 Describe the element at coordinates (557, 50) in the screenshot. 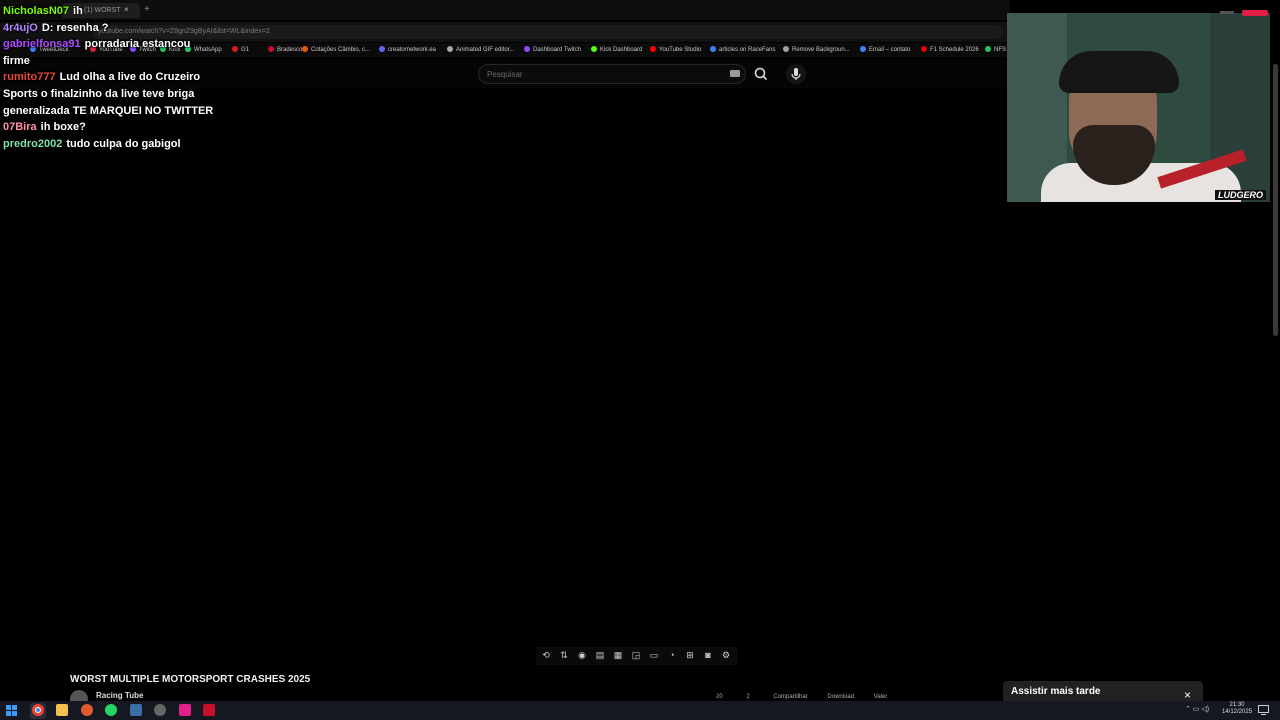

I see `bookmark-label: Dashboard Twitch` at that location.